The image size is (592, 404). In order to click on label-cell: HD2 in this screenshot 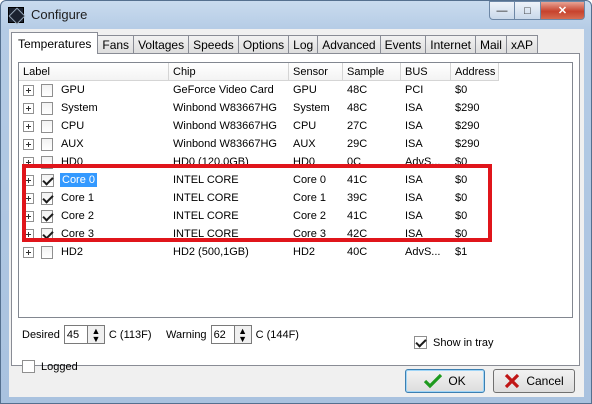, I will do `click(94, 252)`.